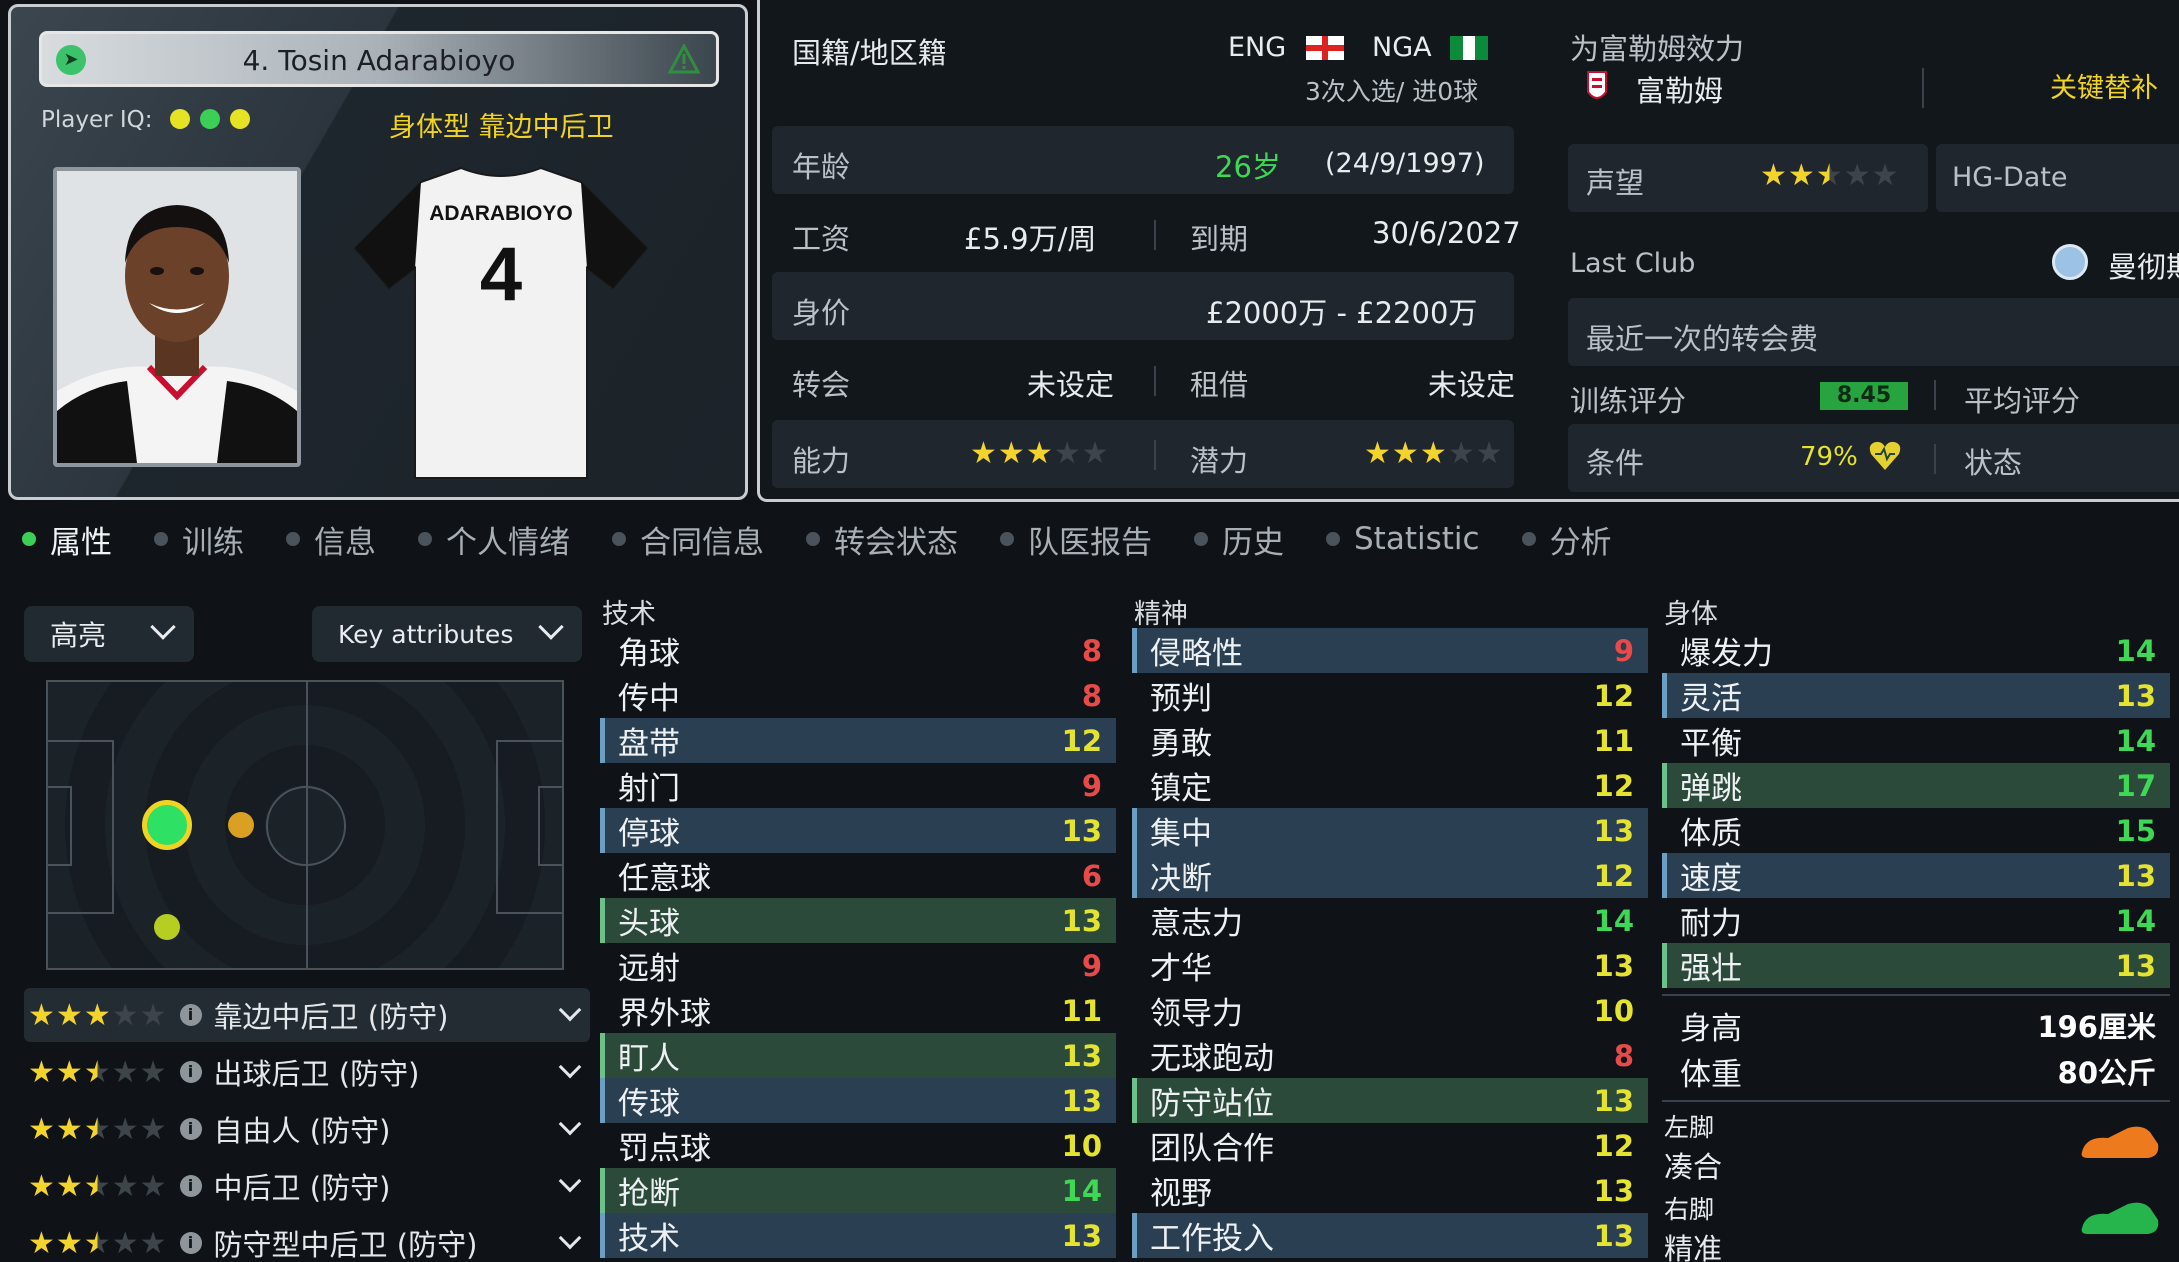 This screenshot has width=2179, height=1262. I want to click on tab-dot-icon, so click(813, 539).